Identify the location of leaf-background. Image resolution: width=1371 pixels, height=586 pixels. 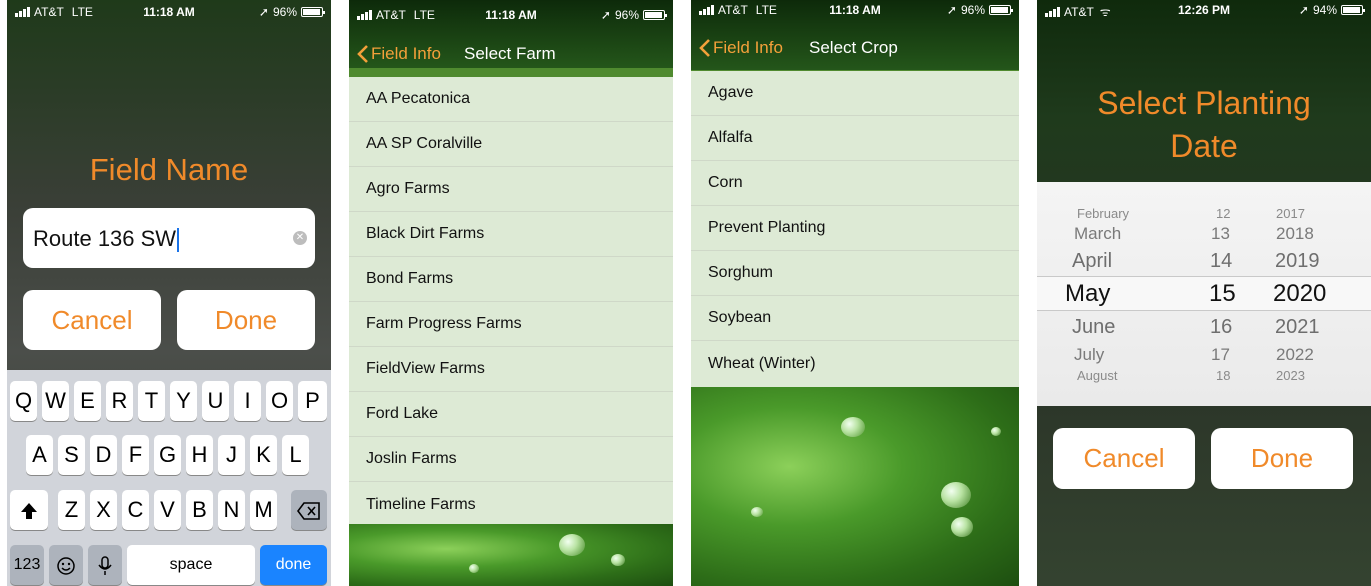
(511, 555).